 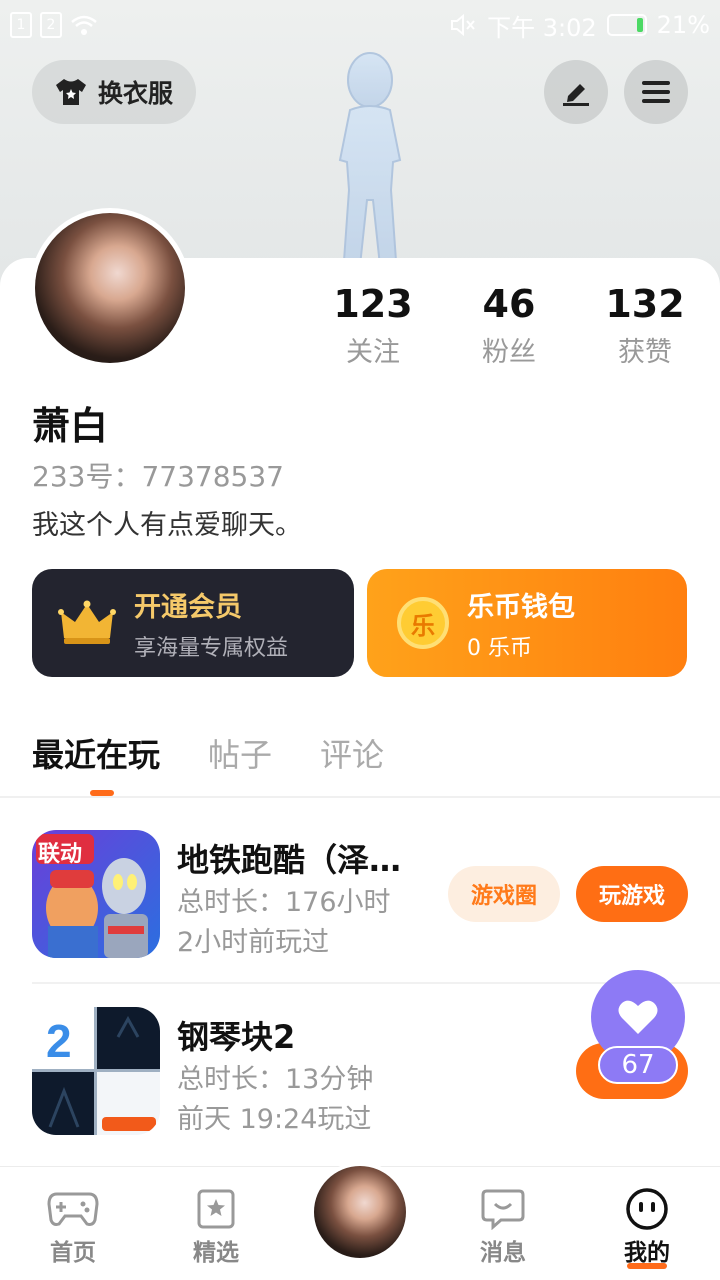 What do you see at coordinates (71, 92) in the screenshot?
I see `tshirt-icon` at bounding box center [71, 92].